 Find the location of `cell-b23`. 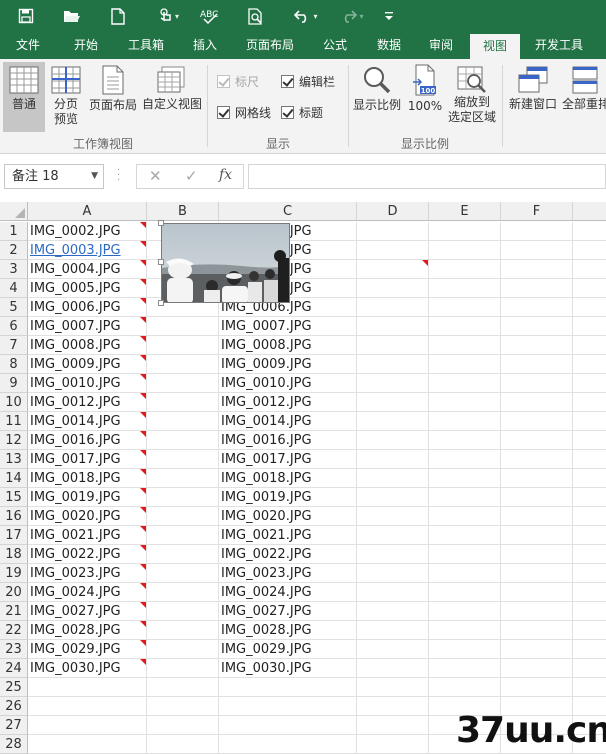

cell-b23 is located at coordinates (183, 649).